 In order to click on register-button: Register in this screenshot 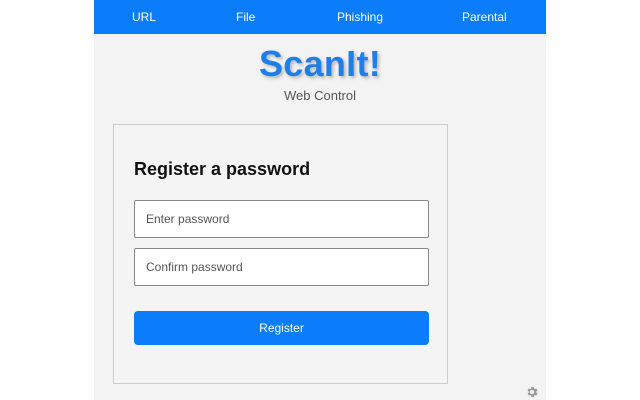, I will do `click(281, 328)`.